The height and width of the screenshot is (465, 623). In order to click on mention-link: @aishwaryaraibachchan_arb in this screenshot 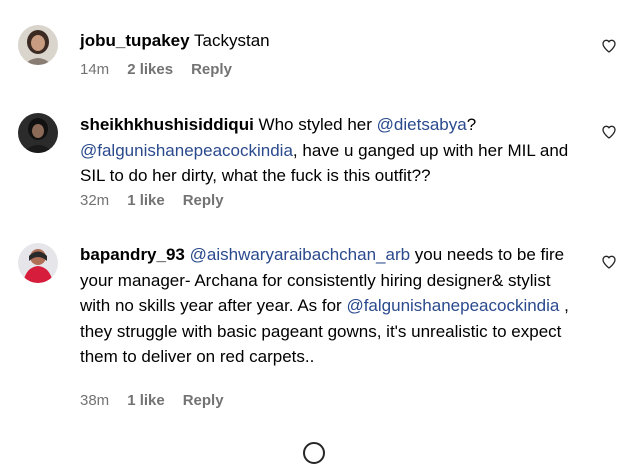, I will do `click(300, 254)`.